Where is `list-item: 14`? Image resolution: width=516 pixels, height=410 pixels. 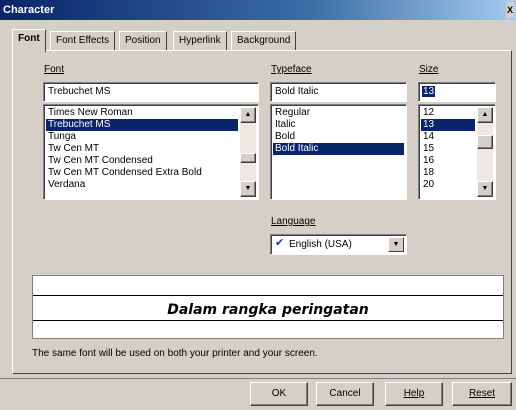 list-item: 14 is located at coordinates (448, 137).